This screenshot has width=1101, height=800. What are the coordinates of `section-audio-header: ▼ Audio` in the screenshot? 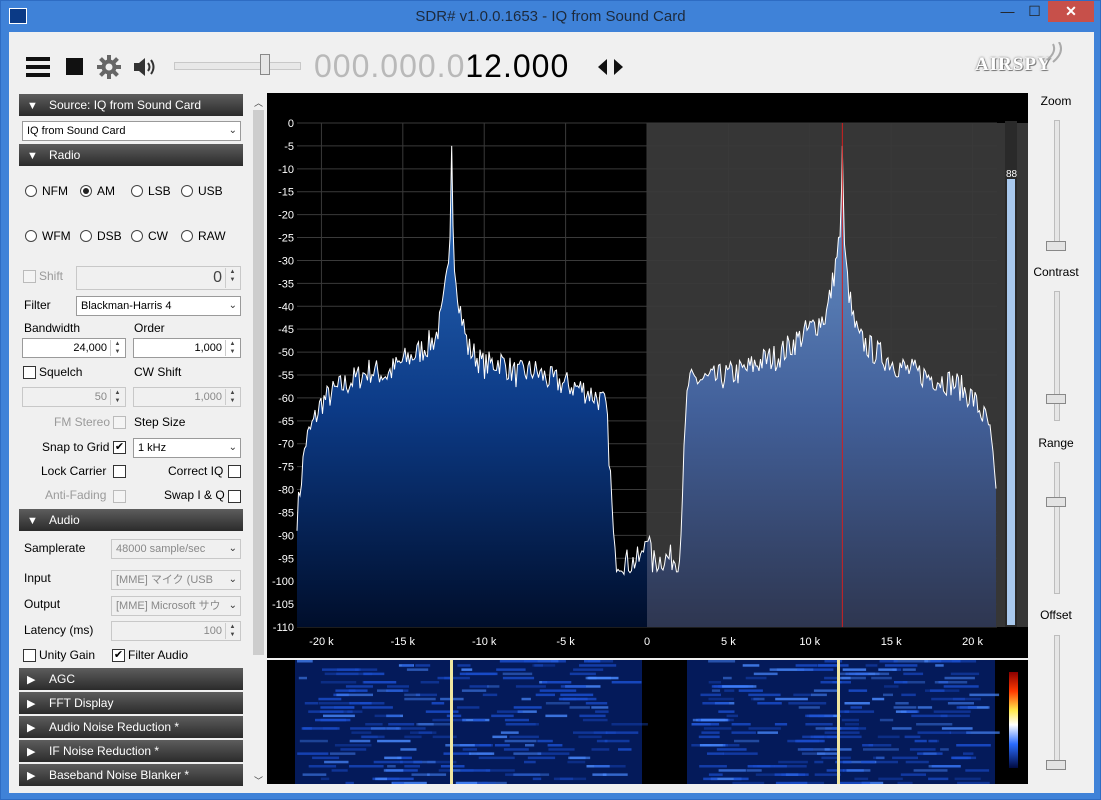 It's located at (131, 520).